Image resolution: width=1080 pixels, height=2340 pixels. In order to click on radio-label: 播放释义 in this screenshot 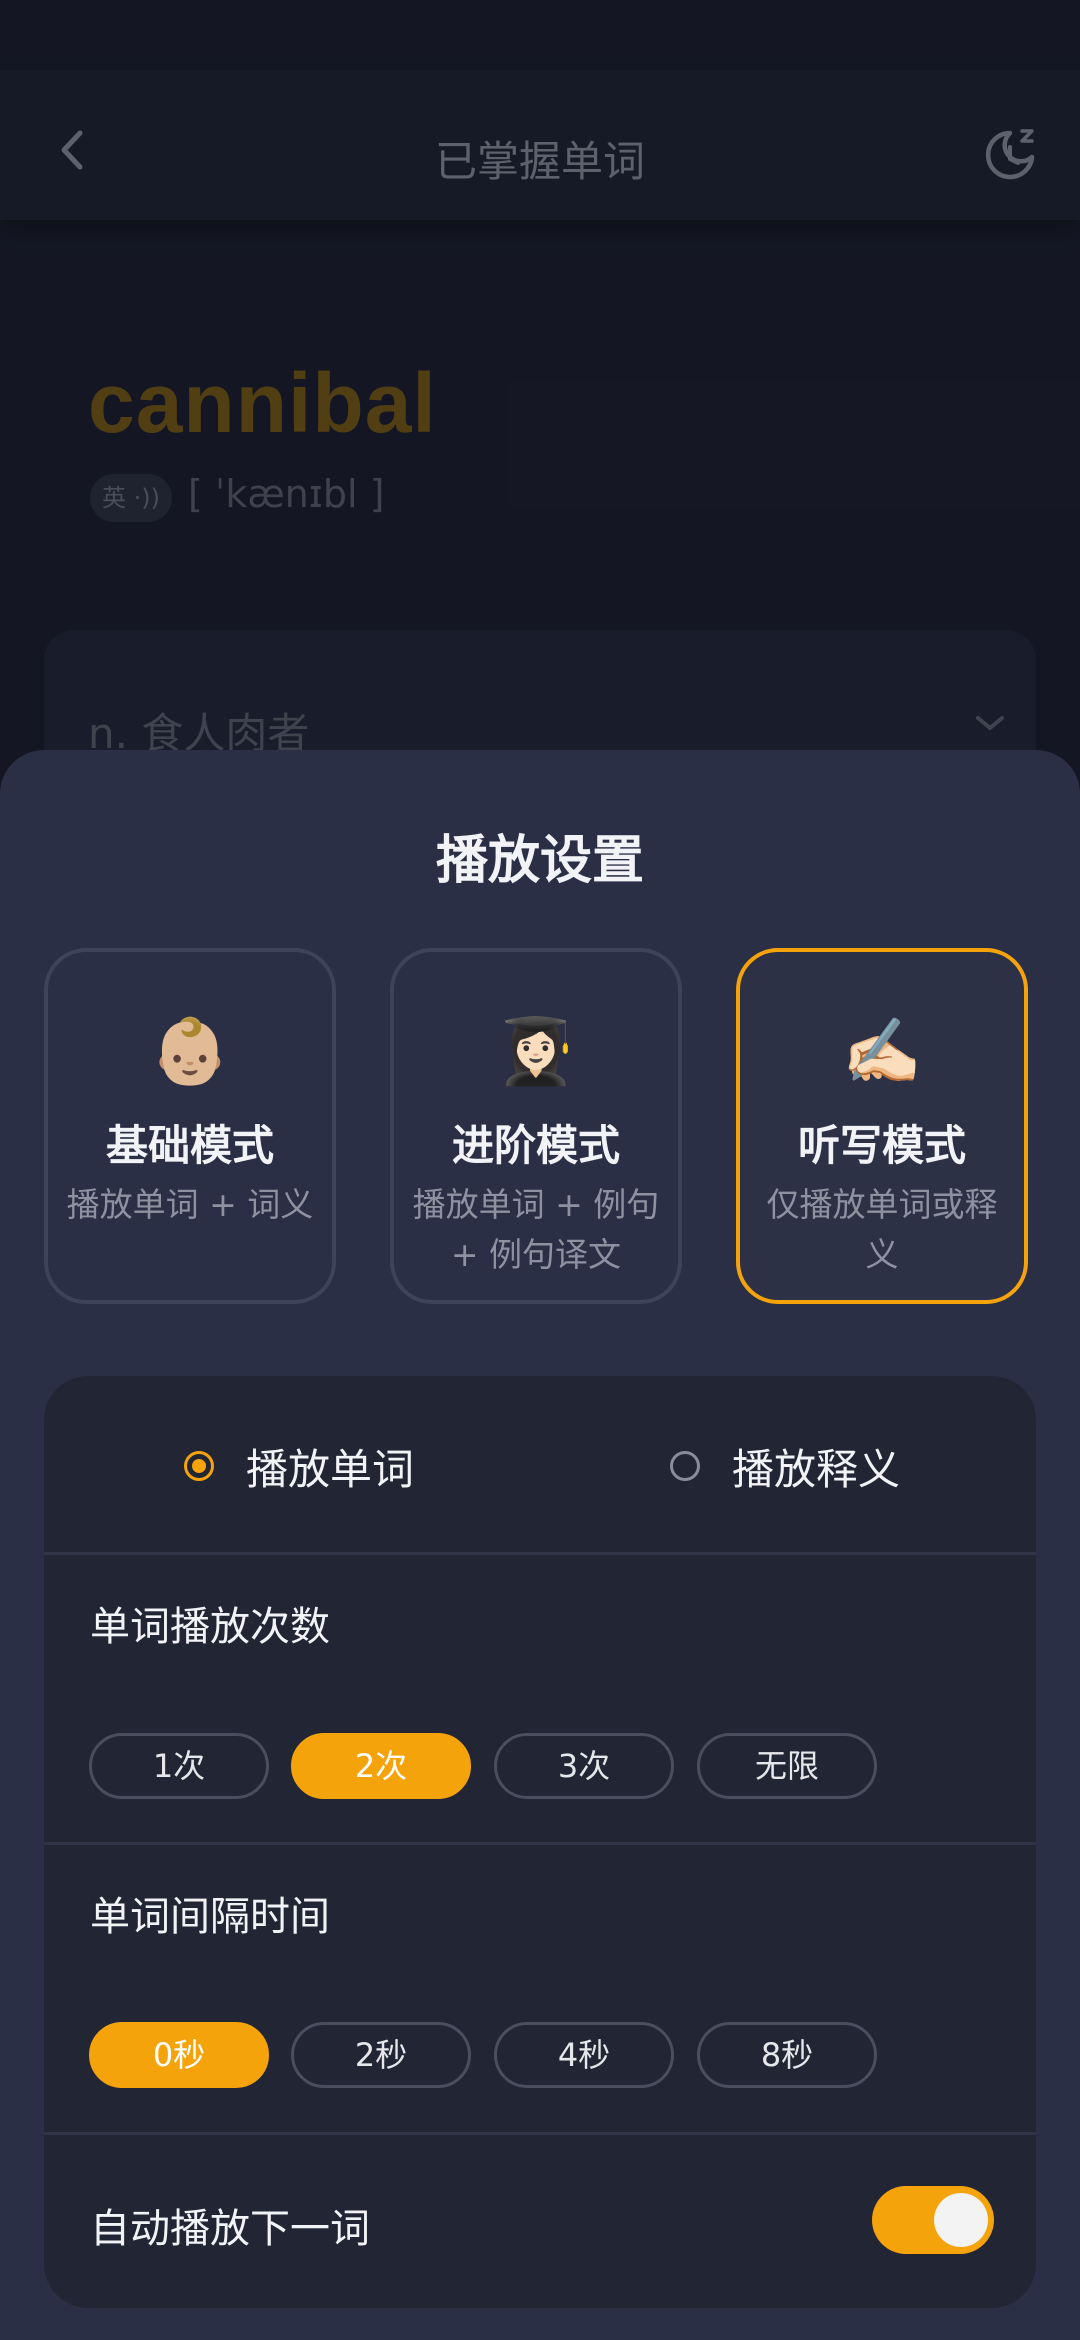, I will do `click(816, 1469)`.